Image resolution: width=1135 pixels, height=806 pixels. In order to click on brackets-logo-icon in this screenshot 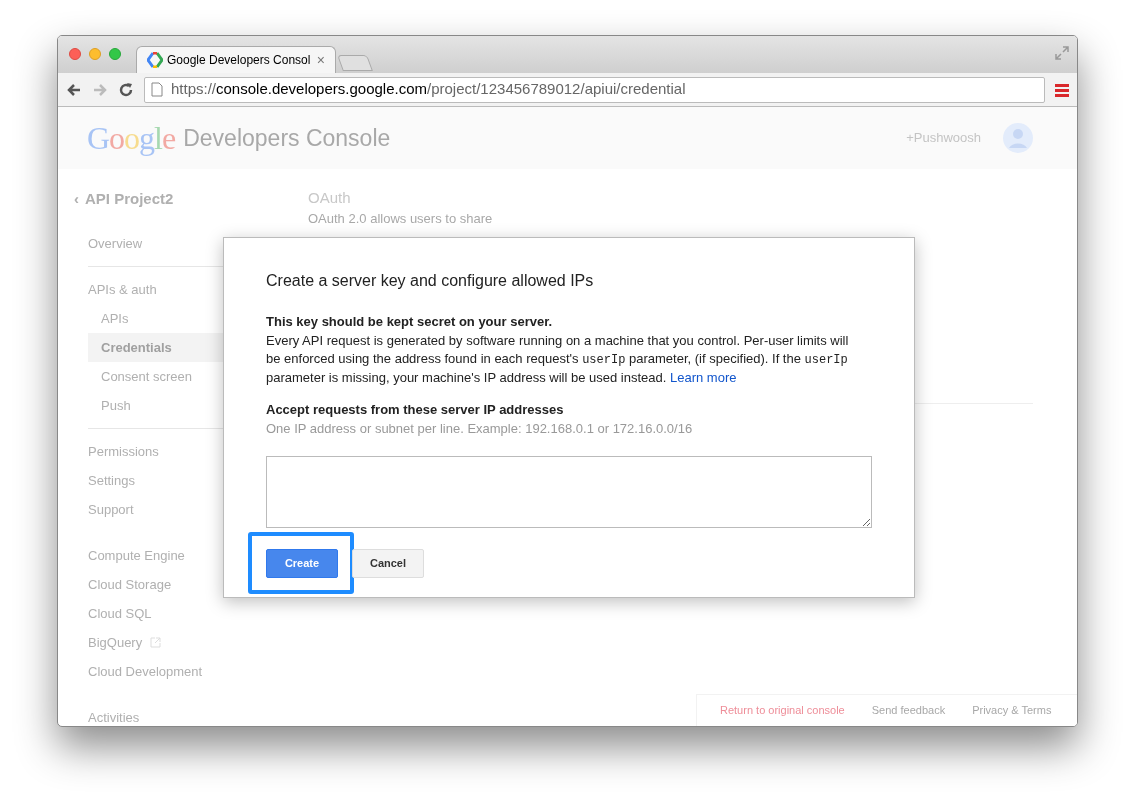, I will do `click(155, 60)`.